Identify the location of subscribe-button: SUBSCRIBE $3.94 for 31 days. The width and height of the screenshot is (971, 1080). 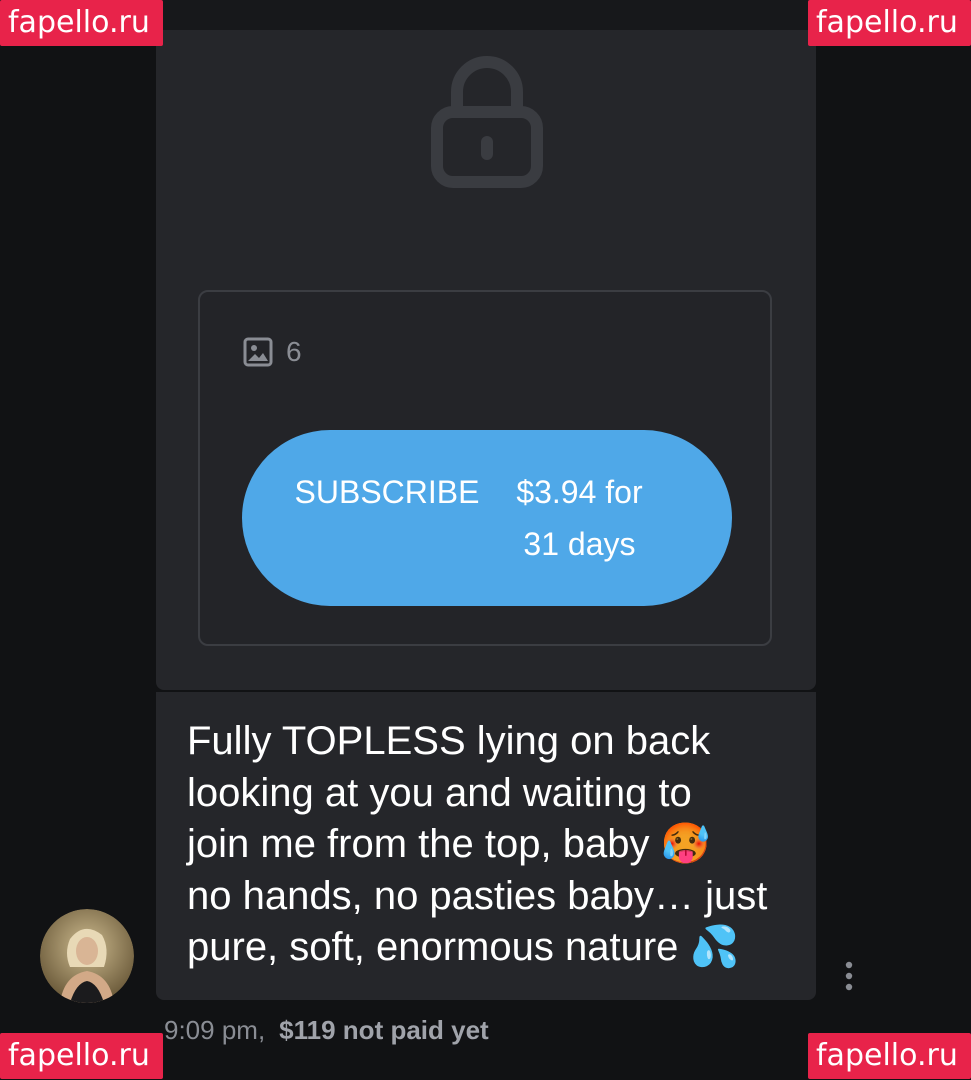
(487, 518).